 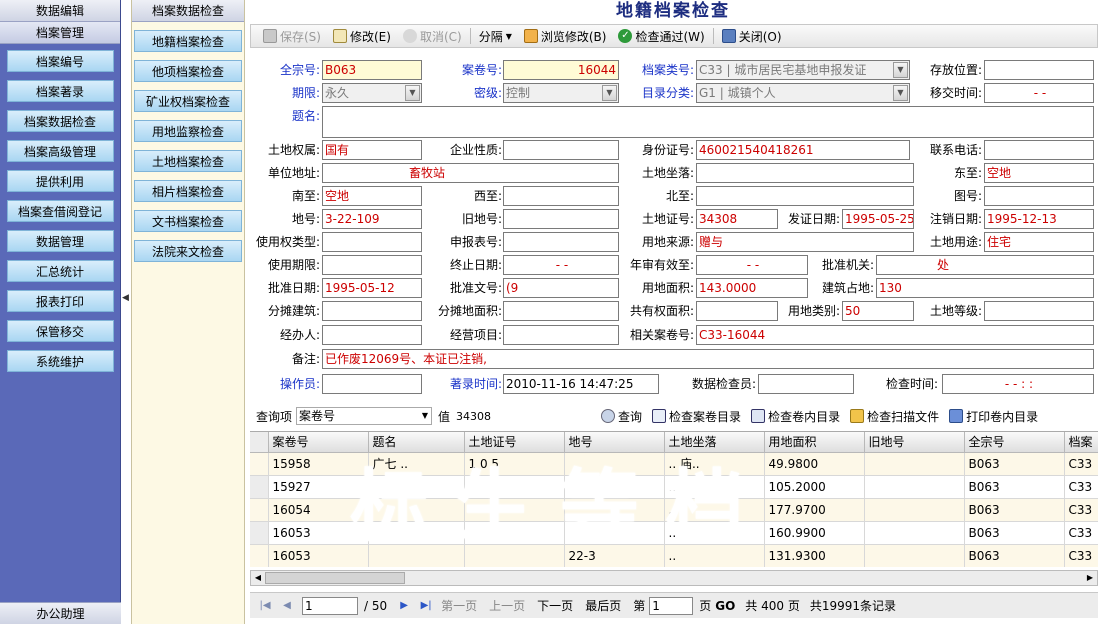 What do you see at coordinates (803, 150) in the screenshot?
I see `shenfen-field: 460021540418261` at bounding box center [803, 150].